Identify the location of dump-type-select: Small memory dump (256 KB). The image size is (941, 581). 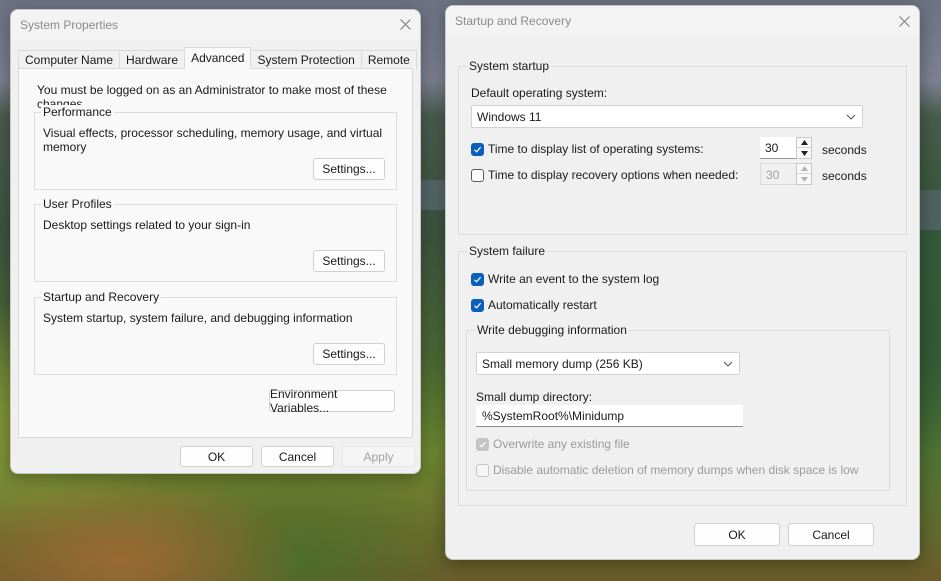
(608, 363).